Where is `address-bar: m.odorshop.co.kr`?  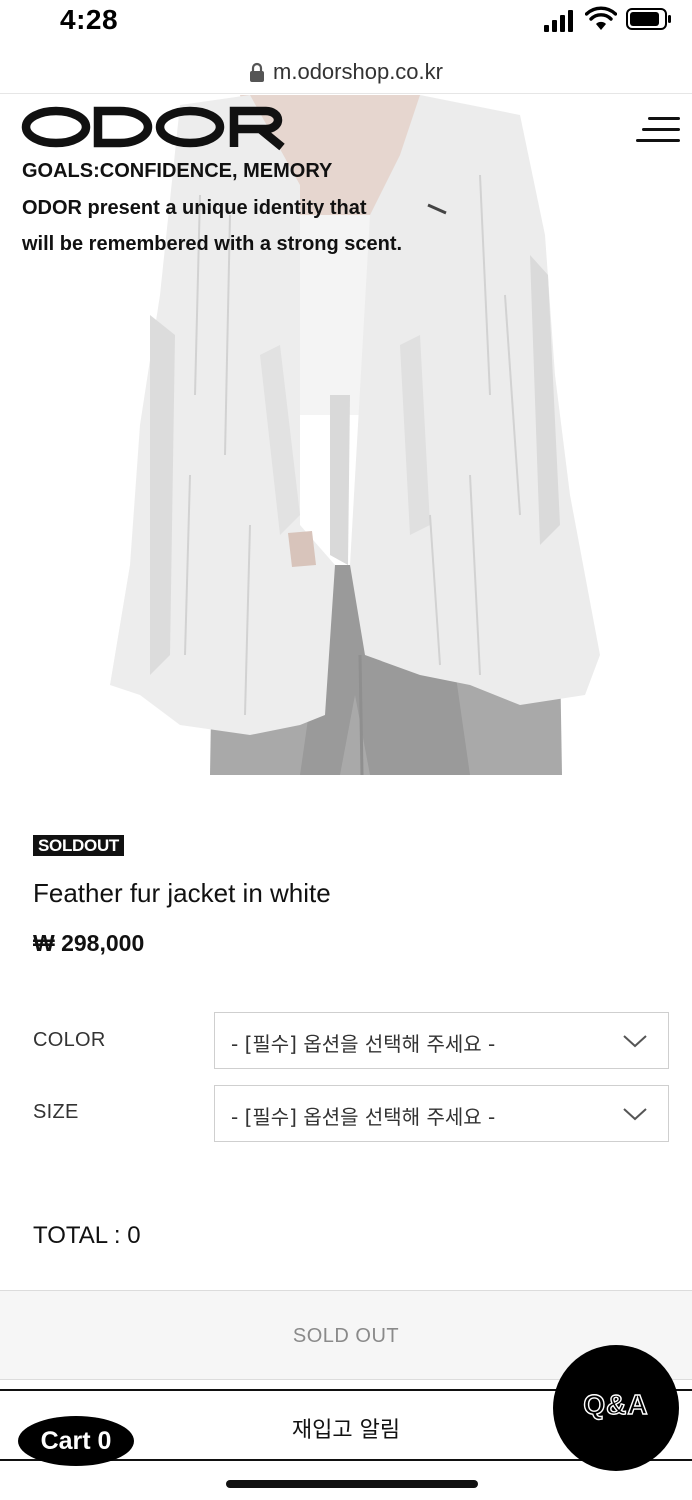 address-bar: m.odorshop.co.kr is located at coordinates (346, 72).